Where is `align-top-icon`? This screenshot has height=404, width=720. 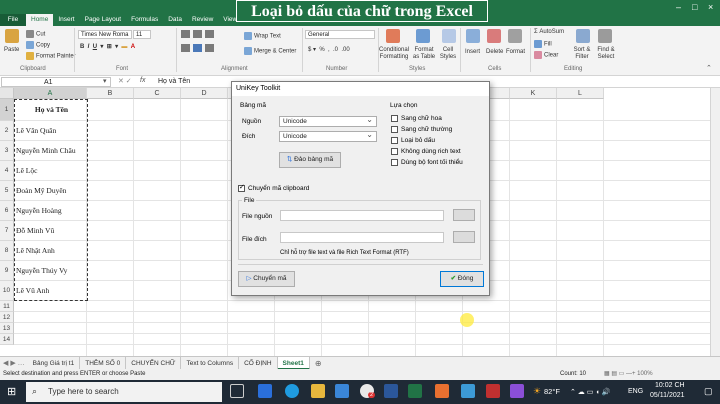 align-top-icon is located at coordinates (185, 34).